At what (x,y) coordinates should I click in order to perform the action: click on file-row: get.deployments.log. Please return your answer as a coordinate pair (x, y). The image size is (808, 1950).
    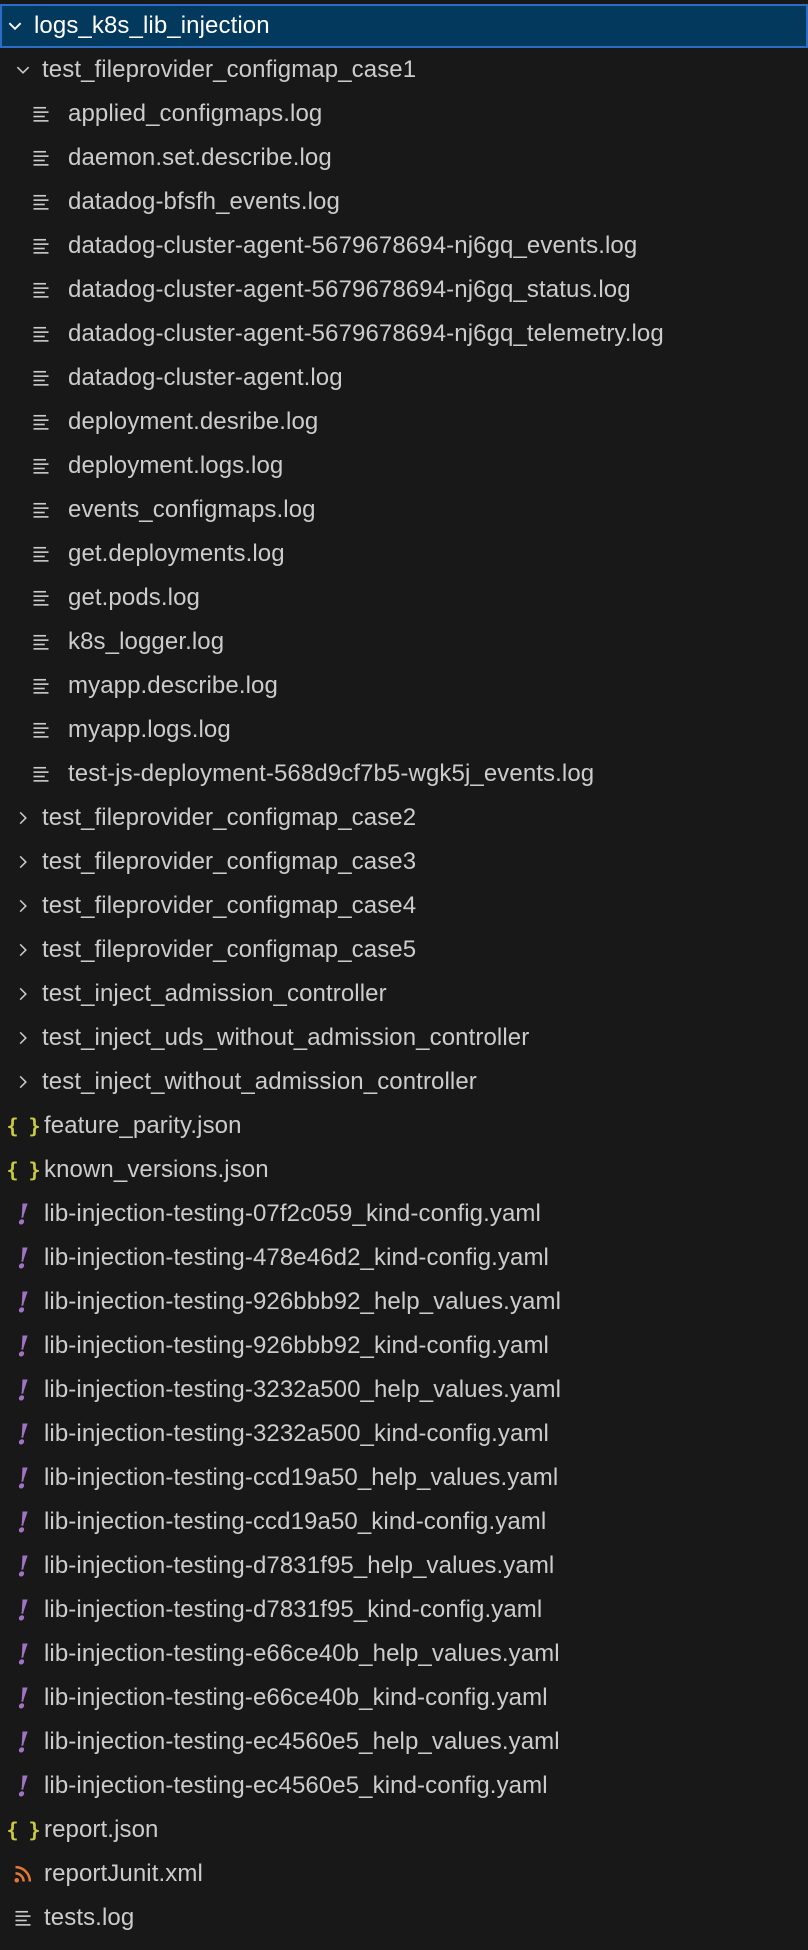
    Looking at the image, I should click on (404, 554).